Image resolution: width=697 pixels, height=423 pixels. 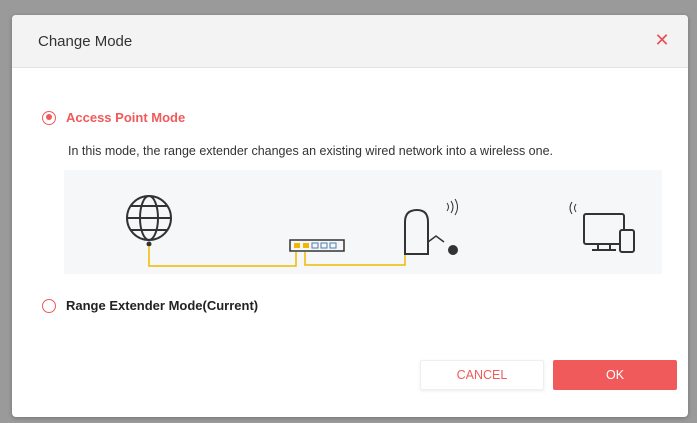 What do you see at coordinates (355, 259) in the screenshot?
I see `cable-switch-extender` at bounding box center [355, 259].